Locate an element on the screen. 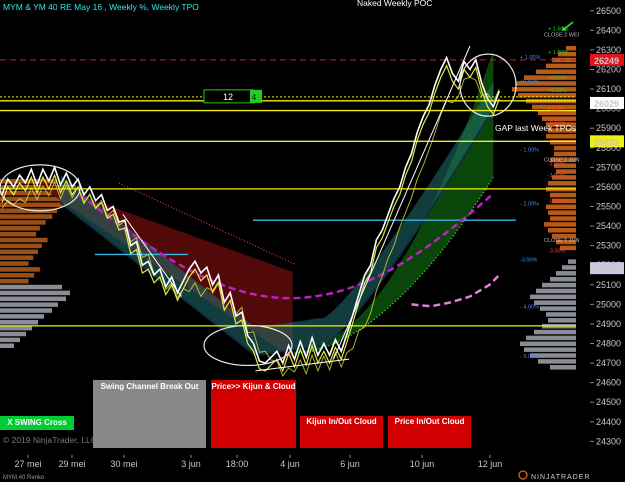  signal-box-price-in-out: Price In/Out Cloud is located at coordinates (429, 432).